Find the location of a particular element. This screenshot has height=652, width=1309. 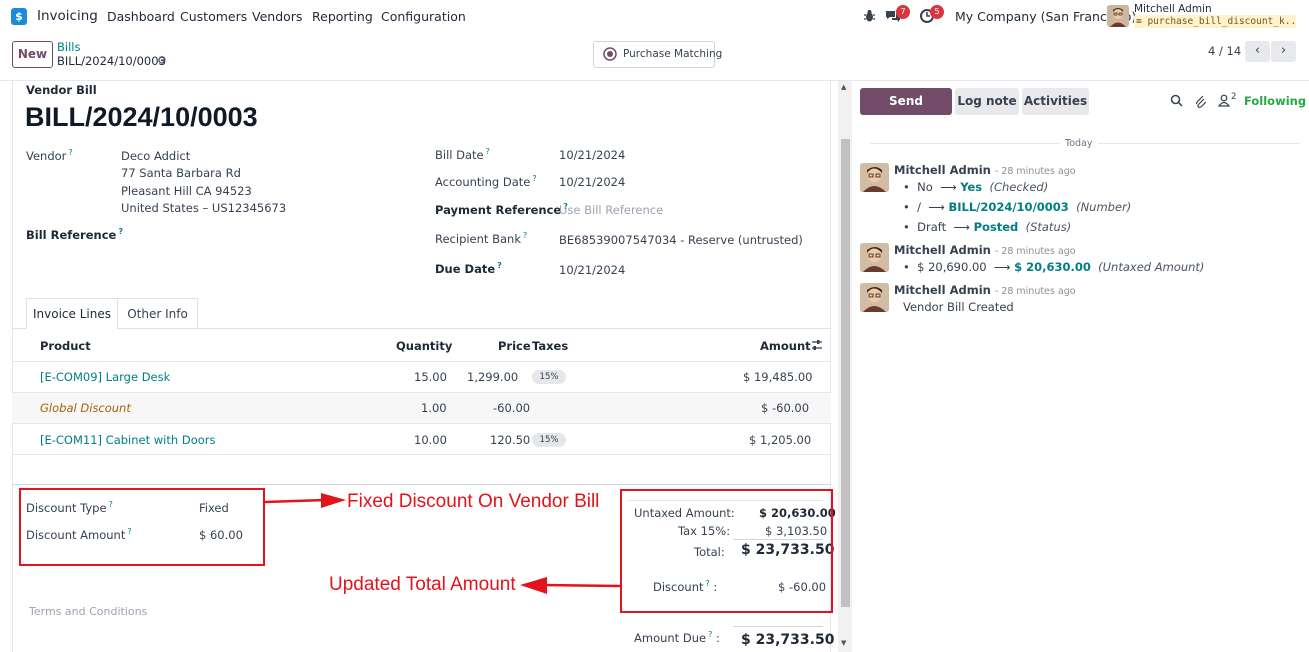

due-date-label: Due Date is located at coordinates (465, 268).